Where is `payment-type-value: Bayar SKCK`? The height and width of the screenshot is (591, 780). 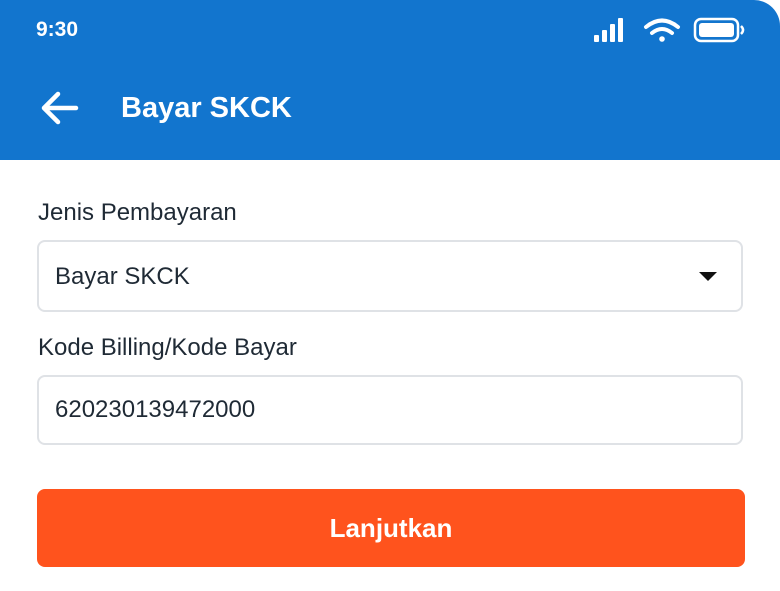 payment-type-value: Bayar SKCK is located at coordinates (122, 276).